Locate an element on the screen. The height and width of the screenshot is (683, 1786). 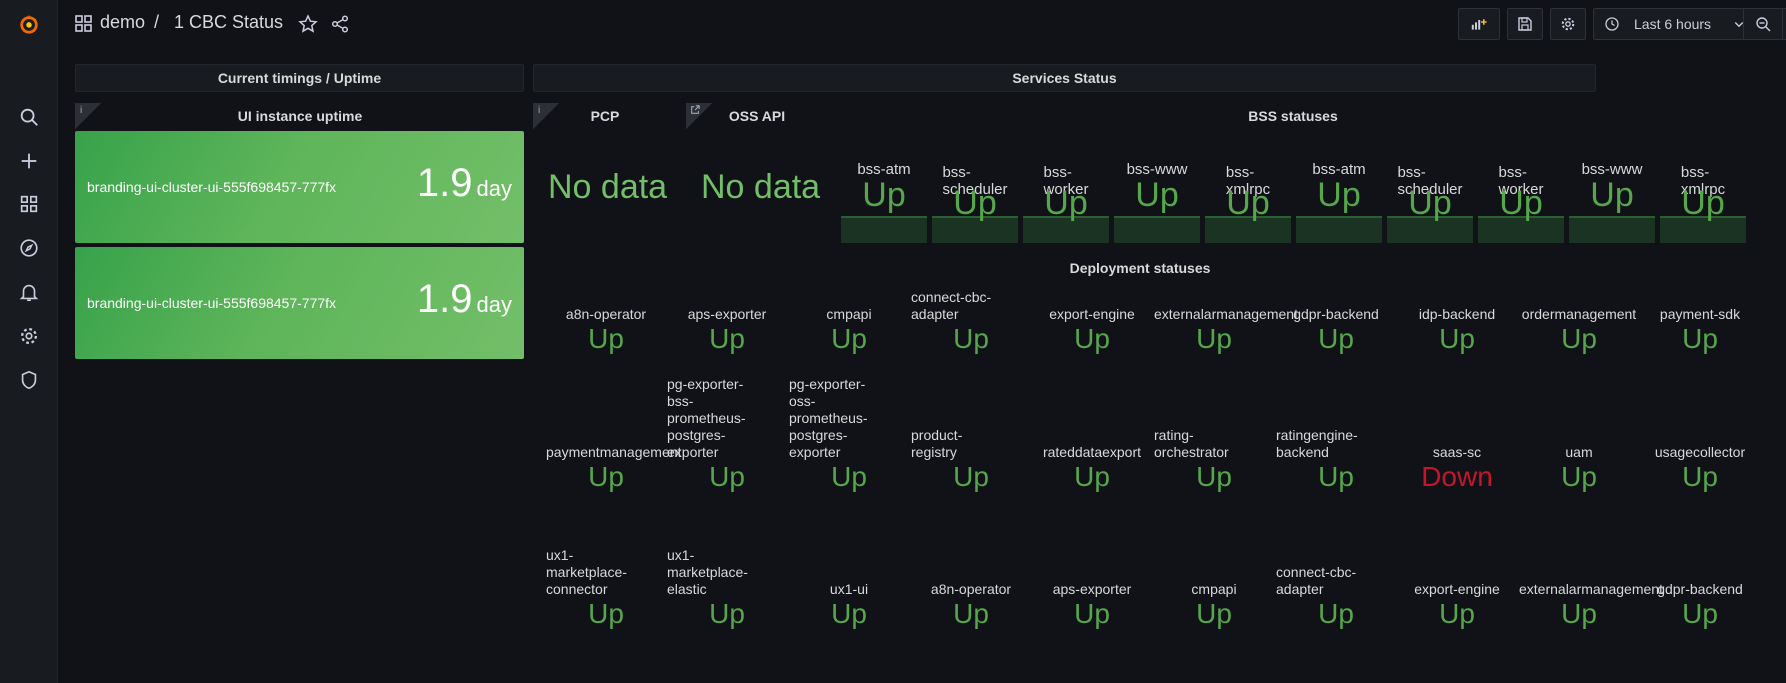
row-header-services: Services Status is located at coordinates (1064, 78).